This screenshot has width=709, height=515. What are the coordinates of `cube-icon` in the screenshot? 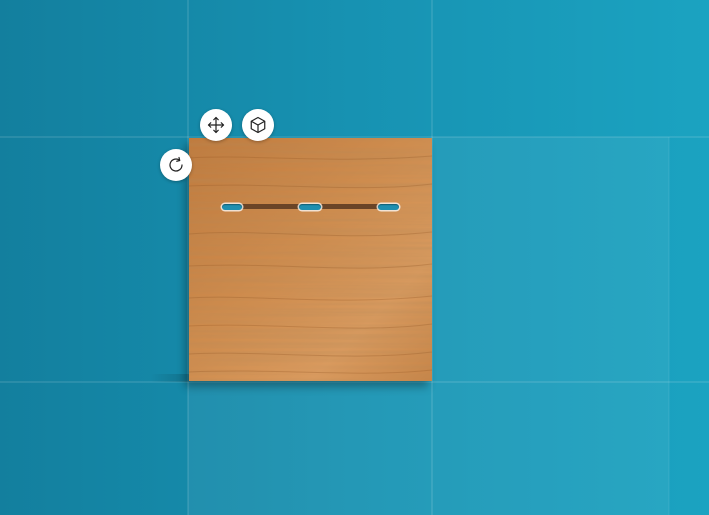 It's located at (258, 125).